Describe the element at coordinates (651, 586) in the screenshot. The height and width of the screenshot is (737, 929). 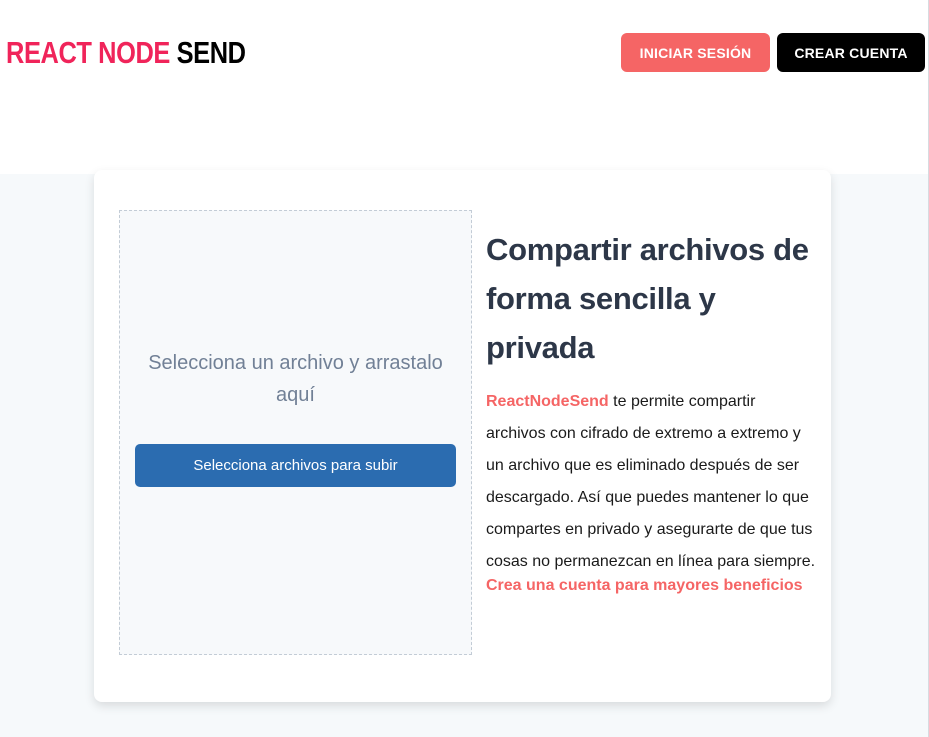
I see `create-account-link: Crea una cuenta para mayores beneficios` at that location.